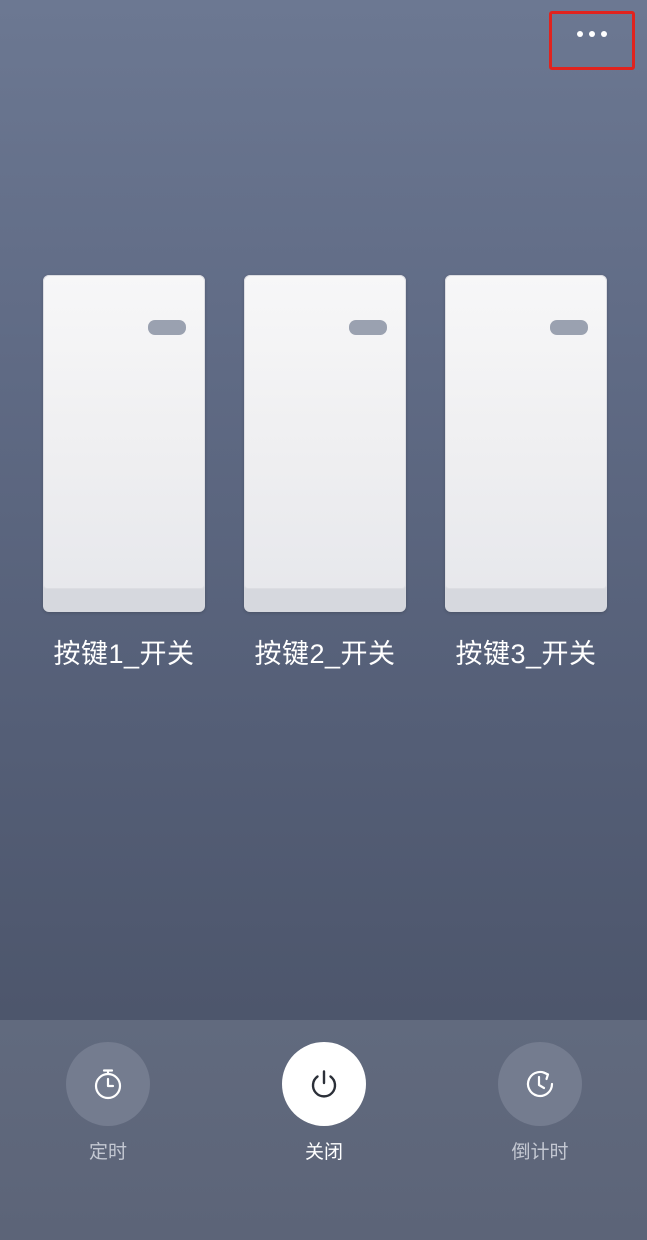 The height and width of the screenshot is (1240, 647). What do you see at coordinates (107, 1152) in the screenshot?
I see `timer-label: 定时` at bounding box center [107, 1152].